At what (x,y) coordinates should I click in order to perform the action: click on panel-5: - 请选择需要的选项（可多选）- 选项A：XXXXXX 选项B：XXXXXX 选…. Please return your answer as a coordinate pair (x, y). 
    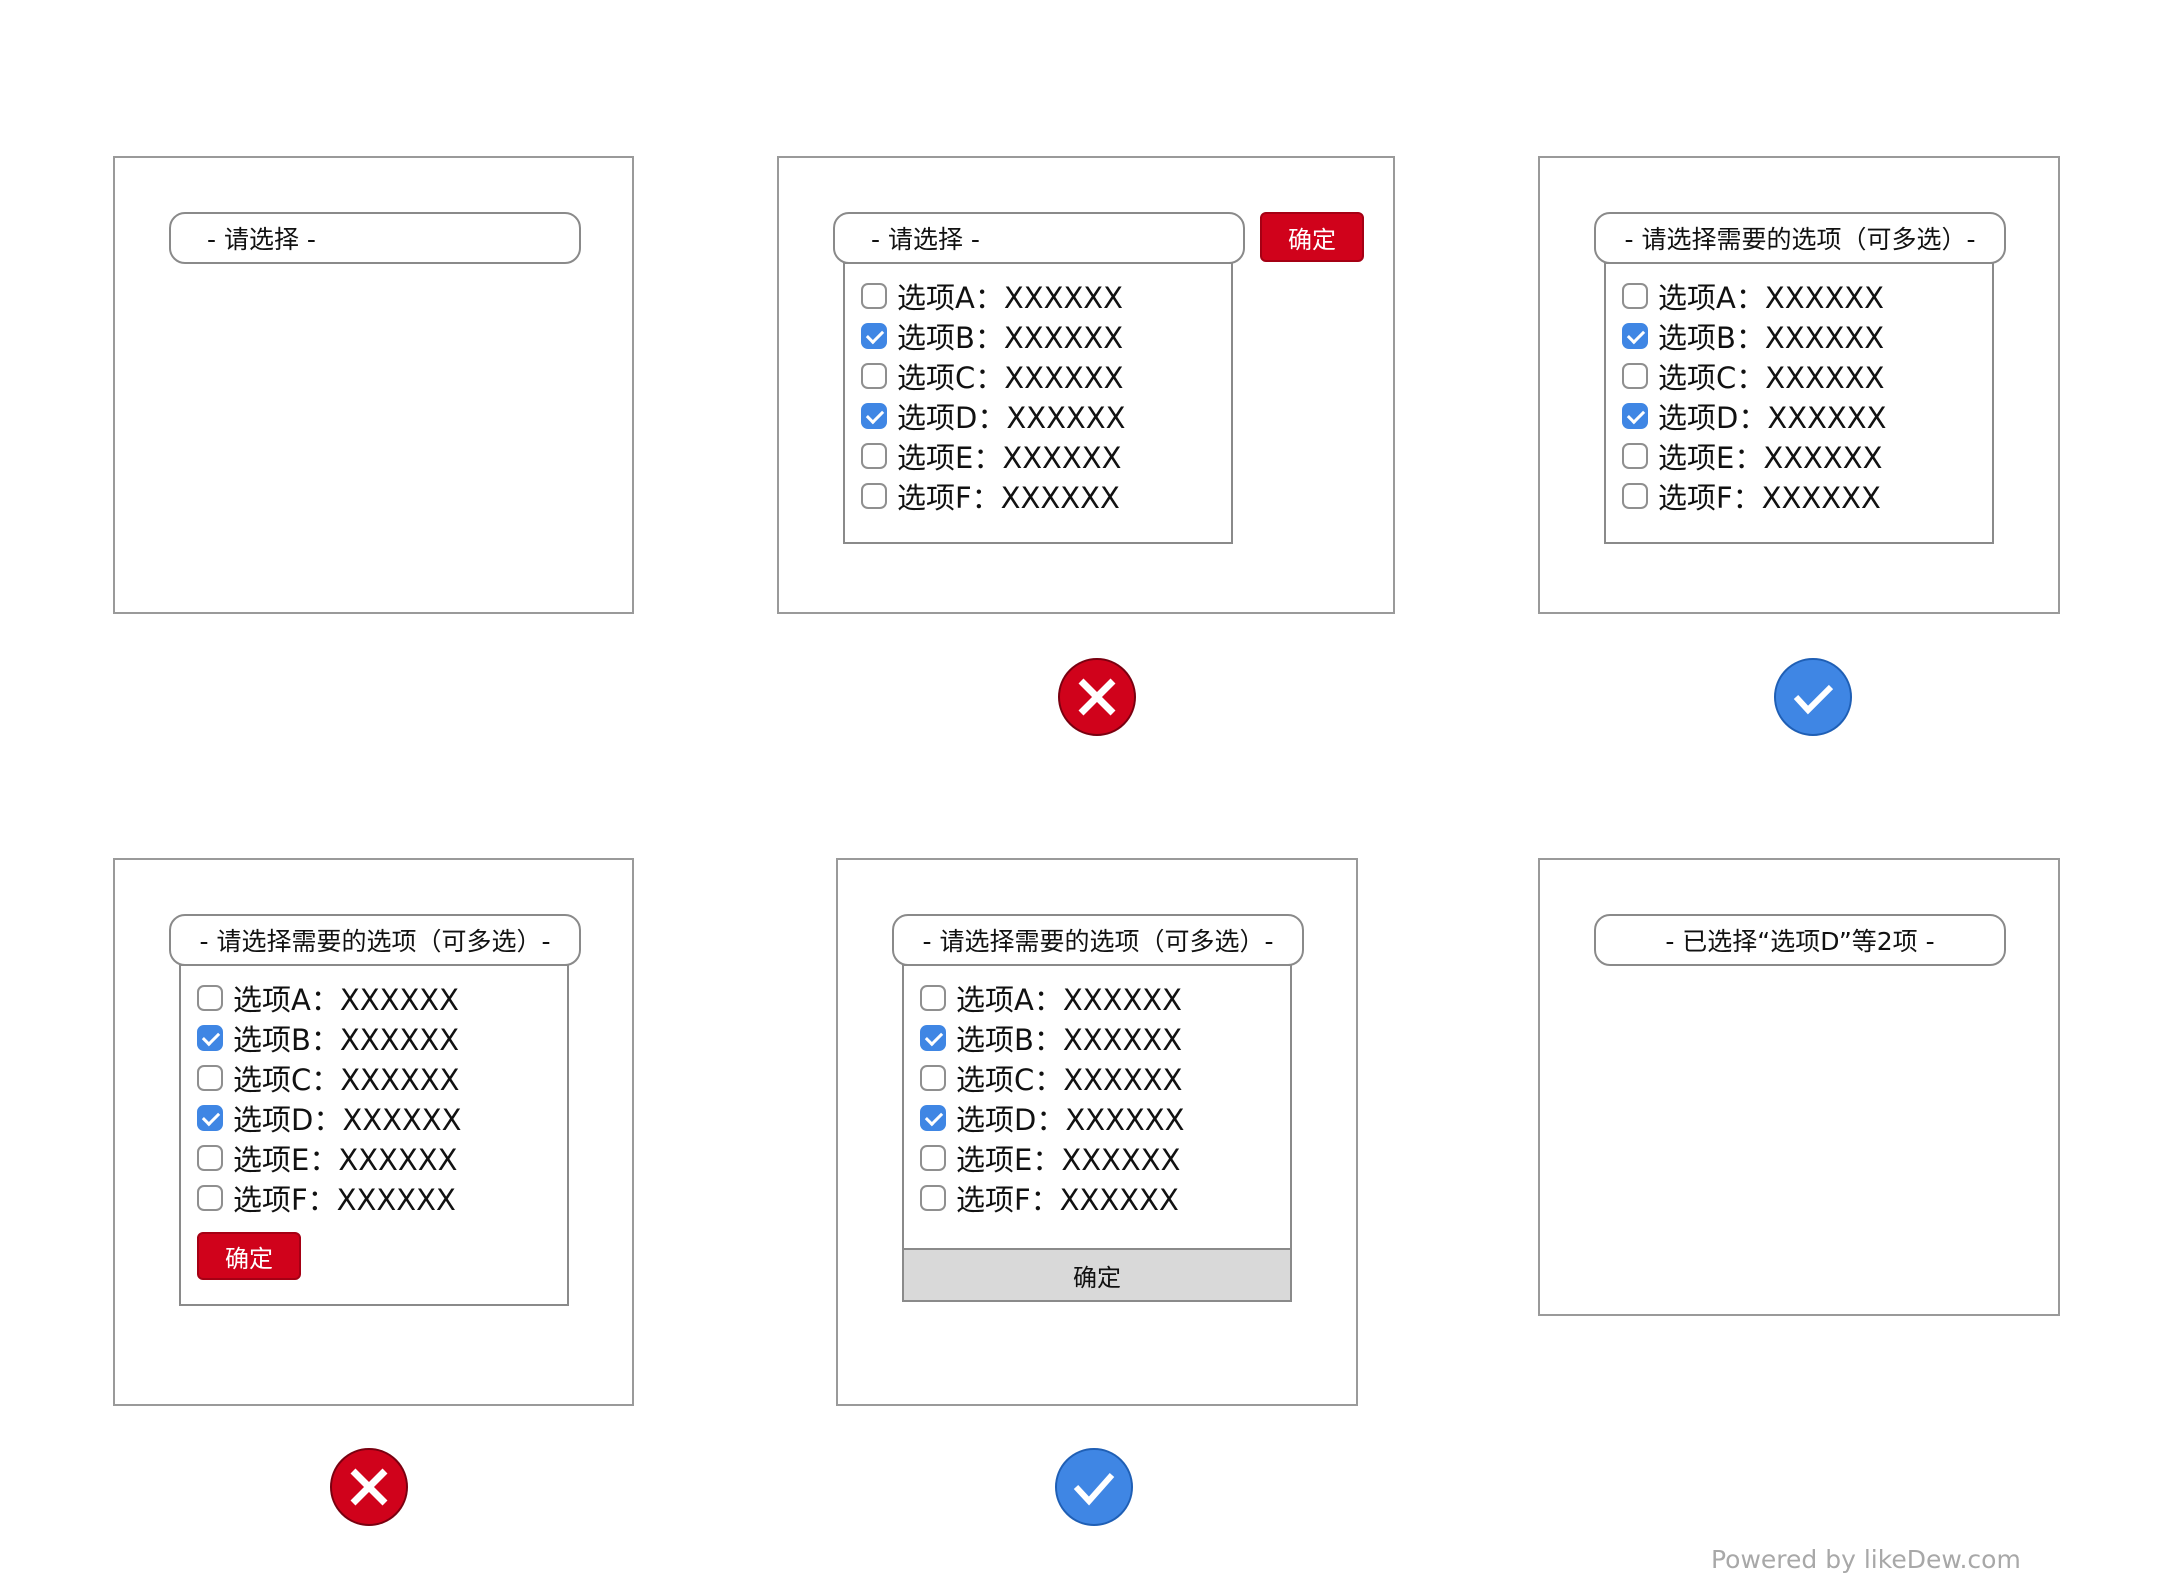
    Looking at the image, I should click on (1097, 1132).